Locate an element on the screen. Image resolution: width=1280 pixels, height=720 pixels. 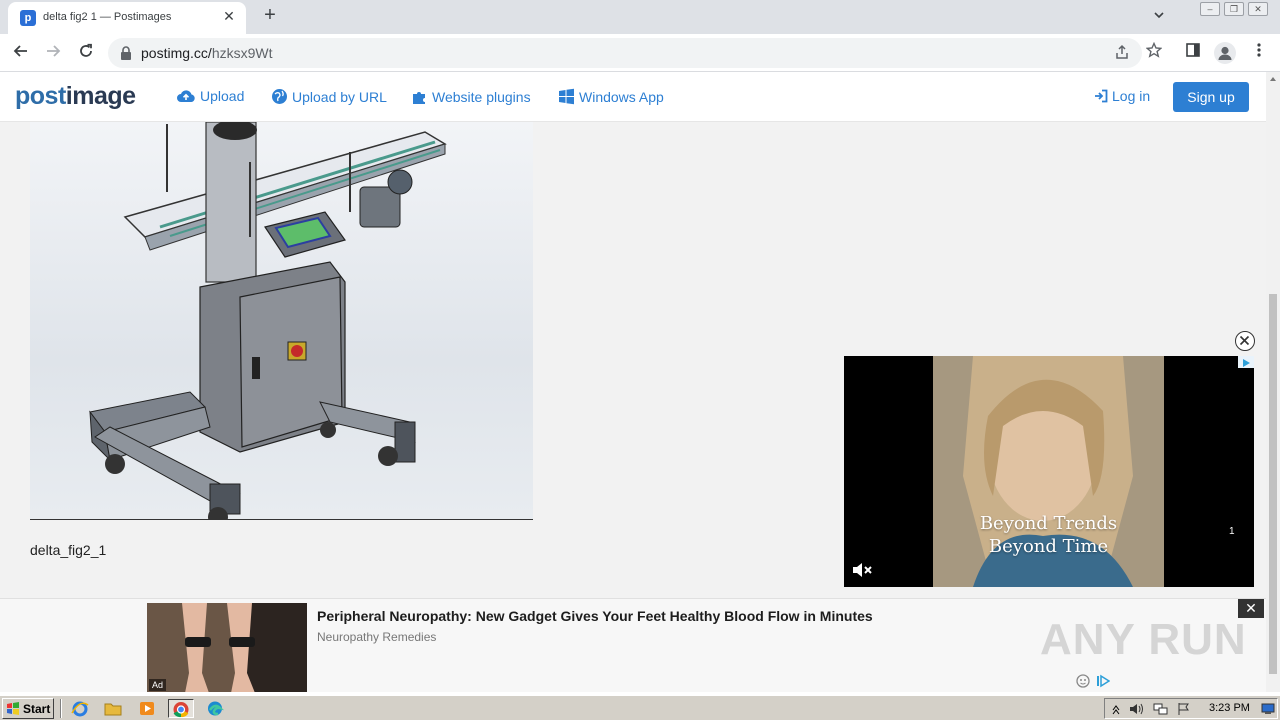
volume-icon is located at coordinates (1137, 709).